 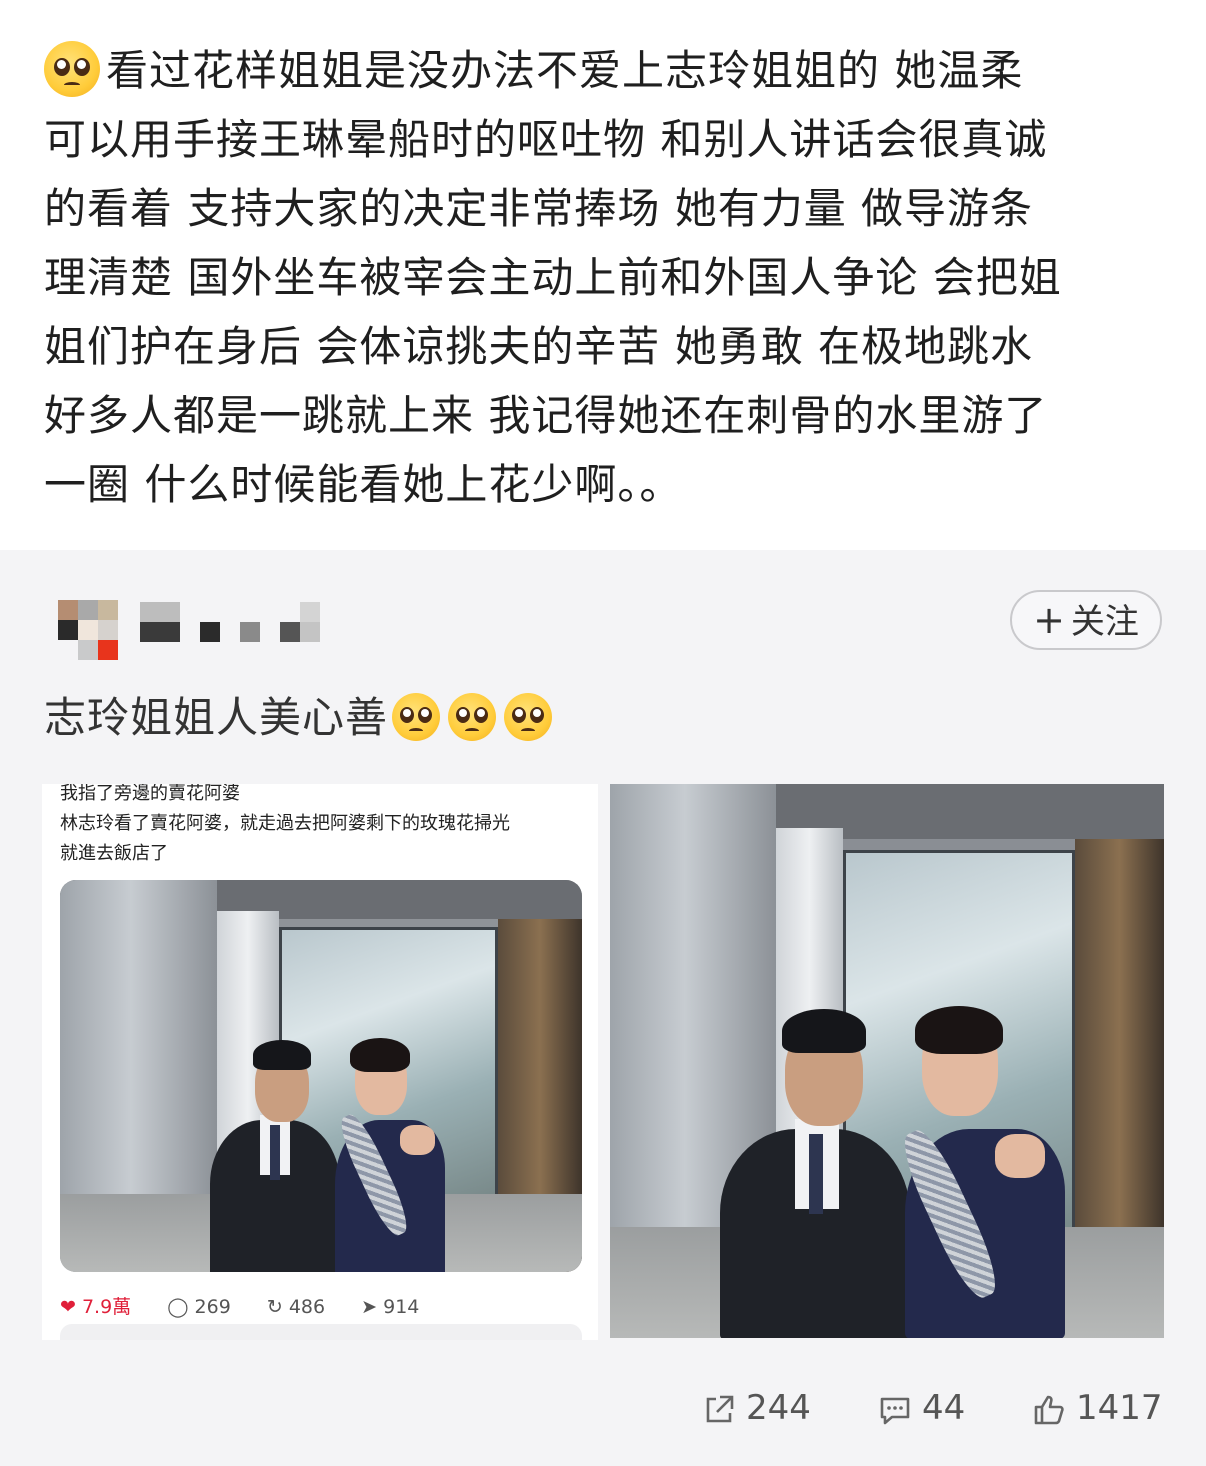 I want to click on post-line: 的看着 支持大家的决定非常捧场 她有力量 做导游条, so click(x=539, y=208).